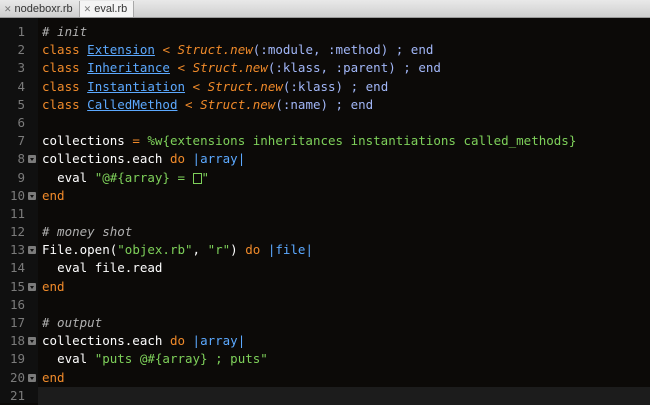  What do you see at coordinates (21, 68) in the screenshot?
I see `line-number: 3` at bounding box center [21, 68].